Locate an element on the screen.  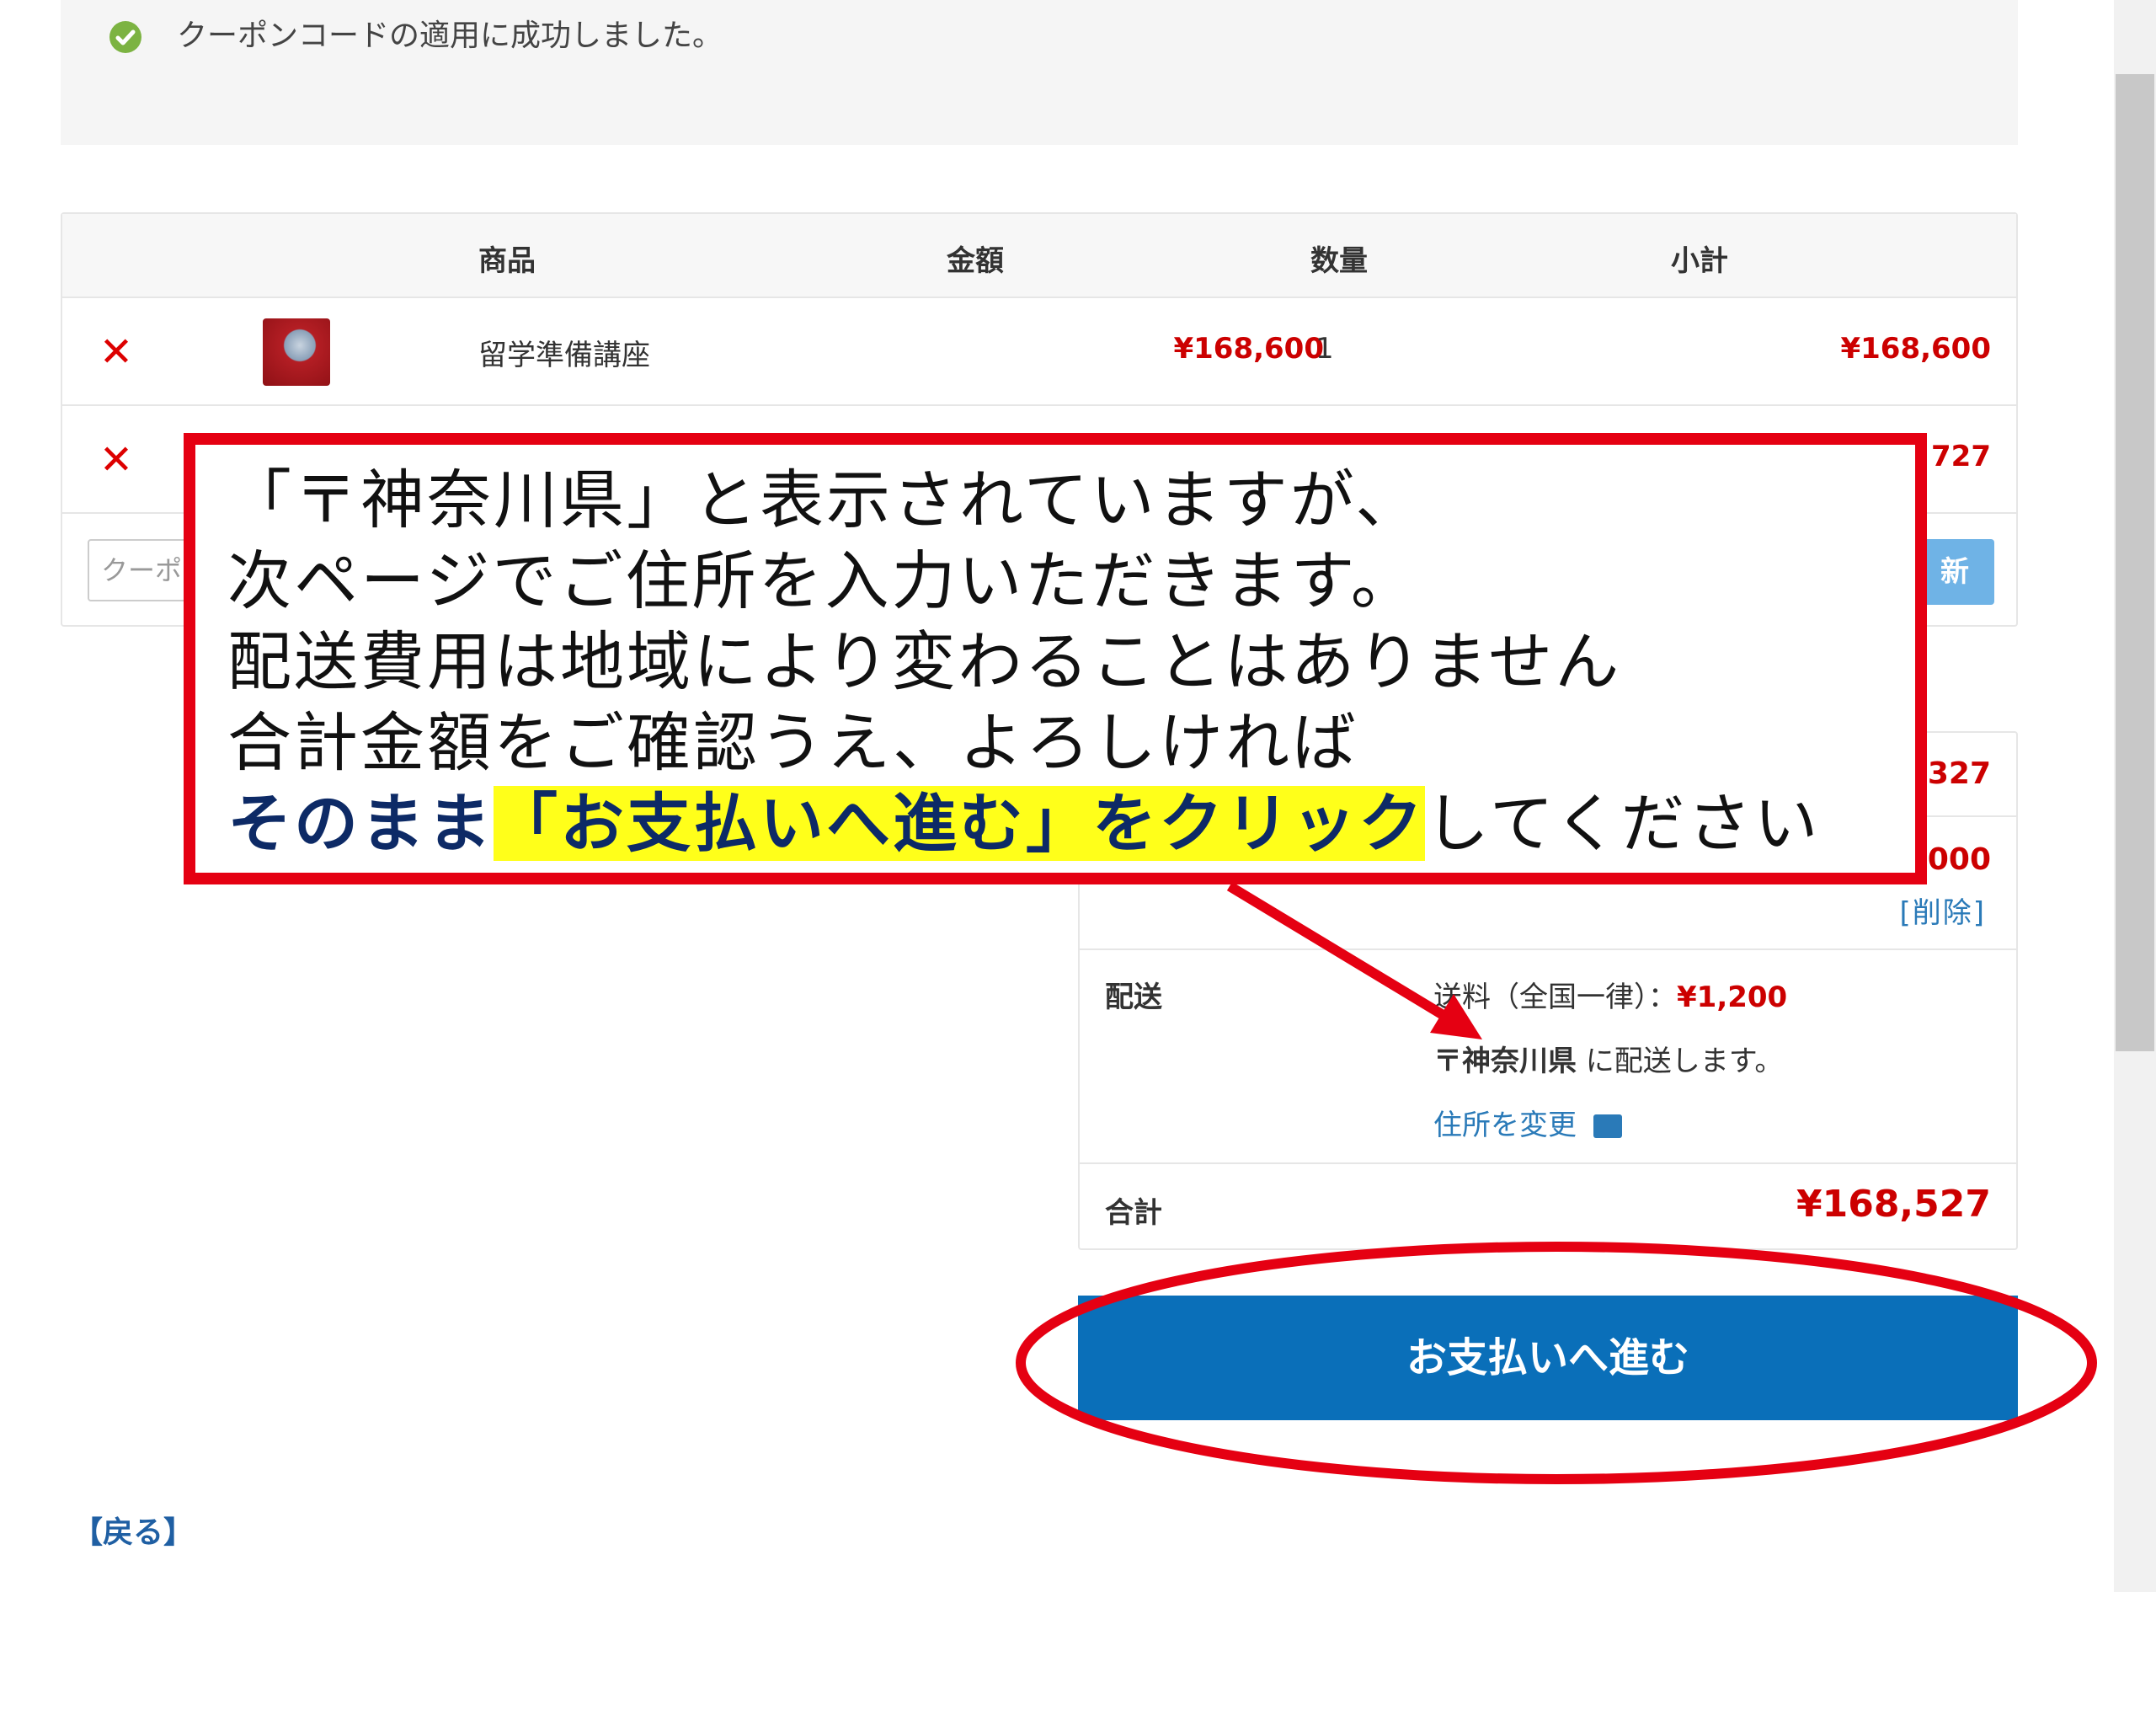
header-price: 金額 is located at coordinates (975, 261).